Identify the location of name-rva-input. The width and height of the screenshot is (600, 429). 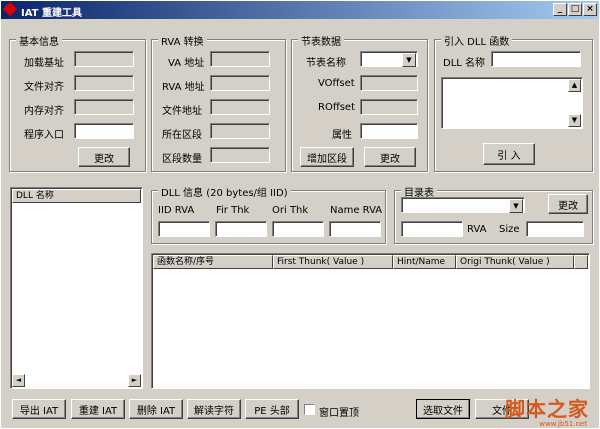
(355, 229).